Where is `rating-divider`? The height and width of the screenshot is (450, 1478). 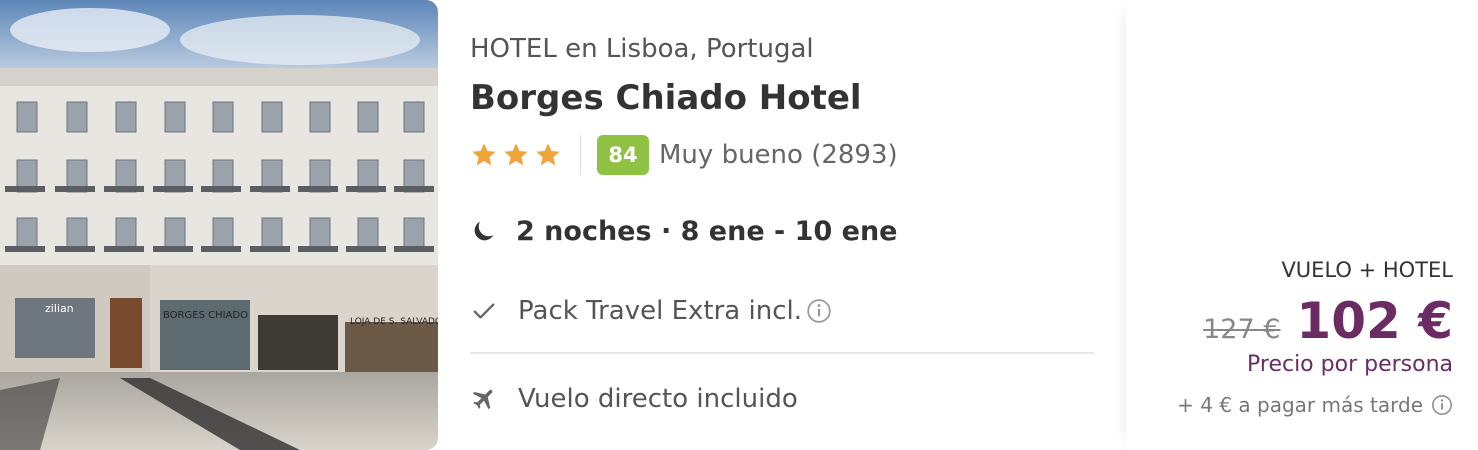
rating-divider is located at coordinates (580, 155).